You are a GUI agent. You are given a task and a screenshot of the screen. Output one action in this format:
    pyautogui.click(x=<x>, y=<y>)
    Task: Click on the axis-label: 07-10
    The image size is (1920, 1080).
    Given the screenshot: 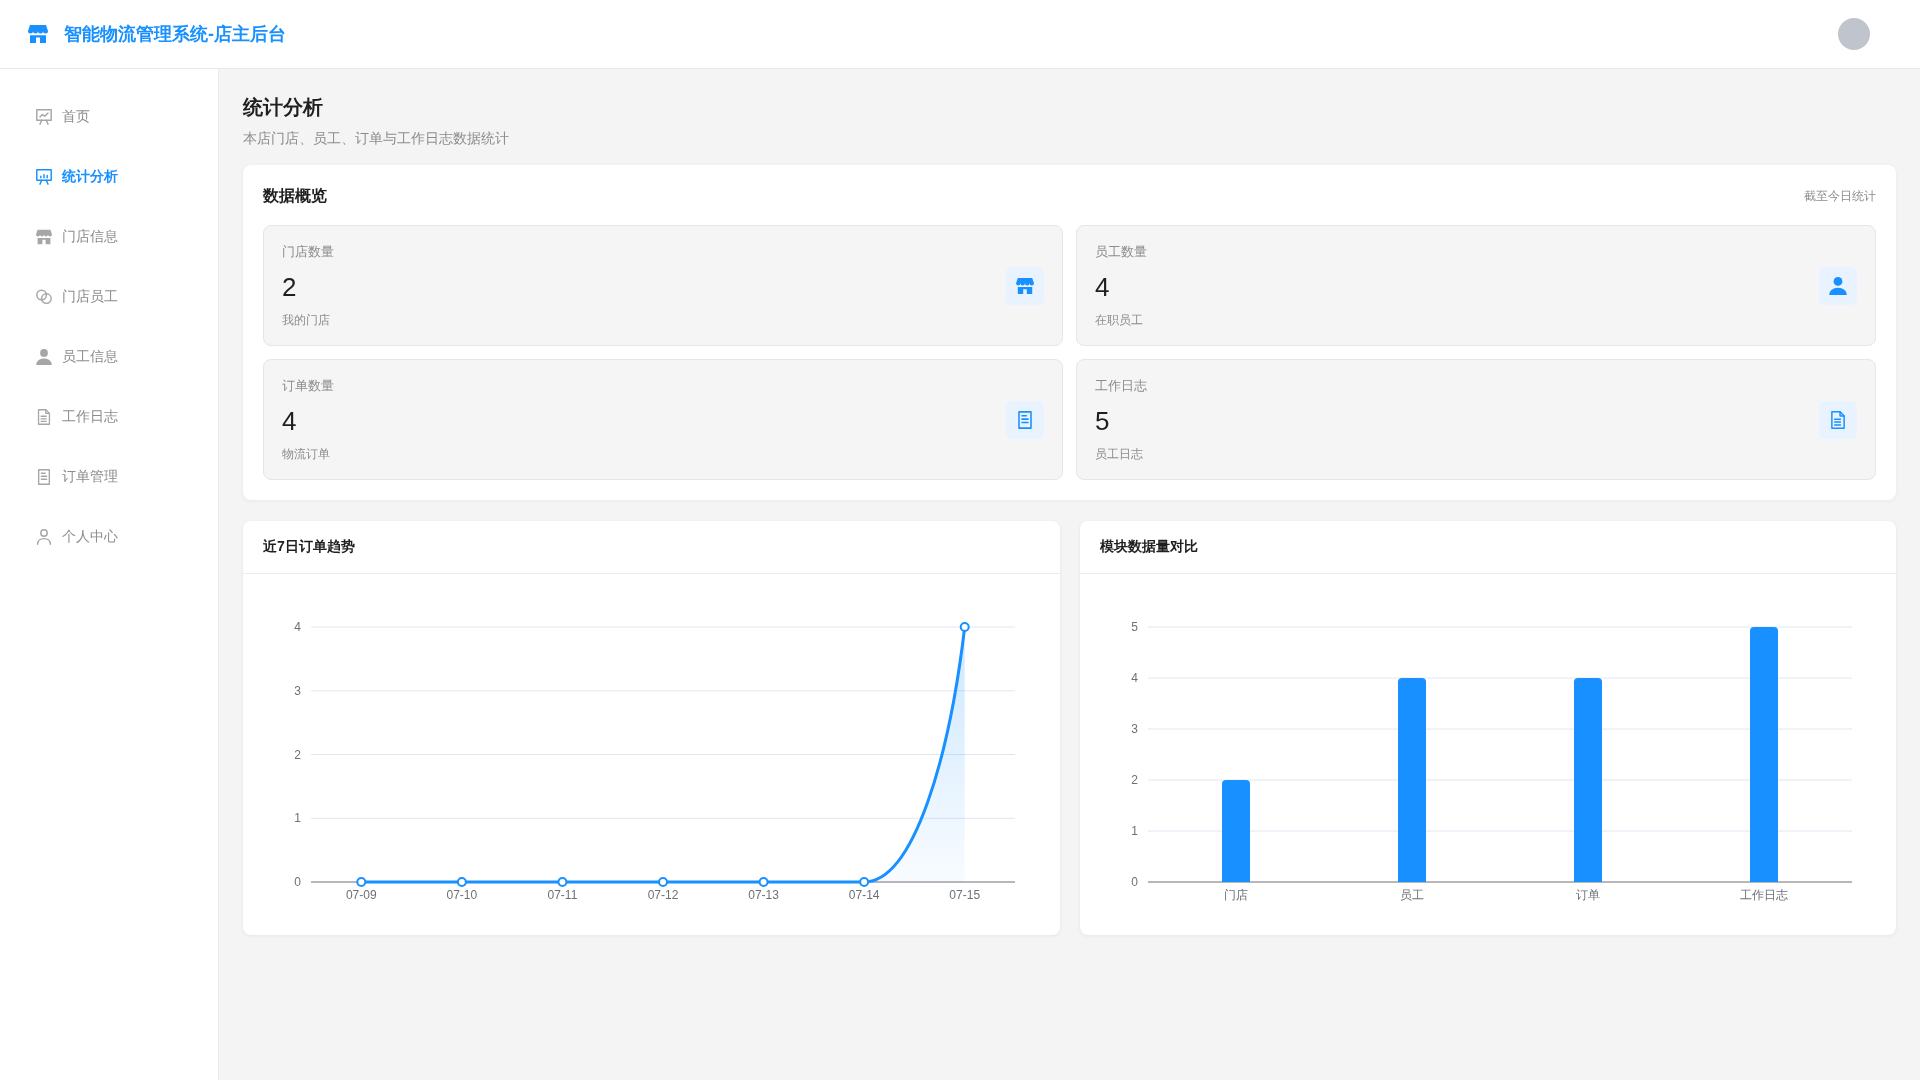 What is the action you would take?
    pyautogui.click(x=462, y=895)
    